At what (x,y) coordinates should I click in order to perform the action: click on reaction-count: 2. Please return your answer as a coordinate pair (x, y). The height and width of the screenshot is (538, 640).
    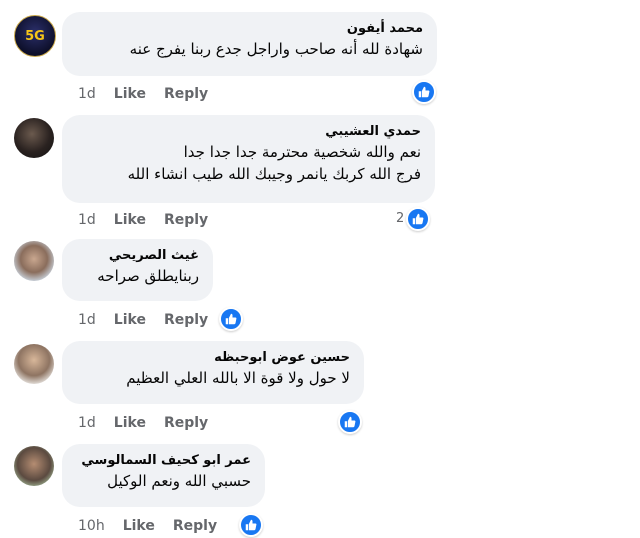
    Looking at the image, I should click on (400, 218).